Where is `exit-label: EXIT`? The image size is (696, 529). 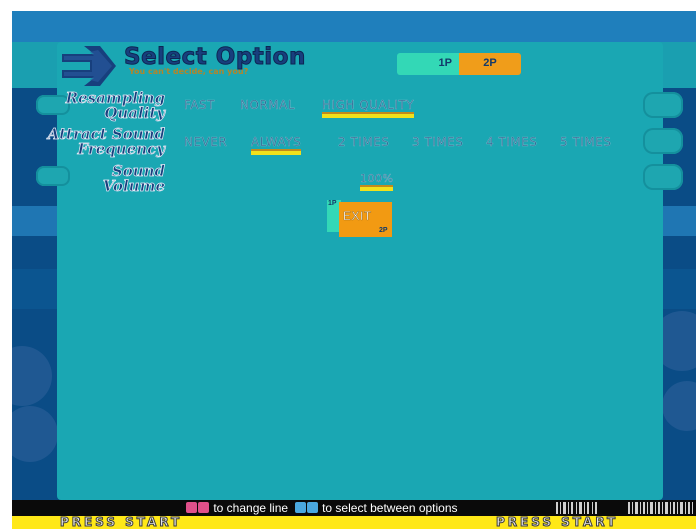 exit-label: EXIT is located at coordinates (357, 216).